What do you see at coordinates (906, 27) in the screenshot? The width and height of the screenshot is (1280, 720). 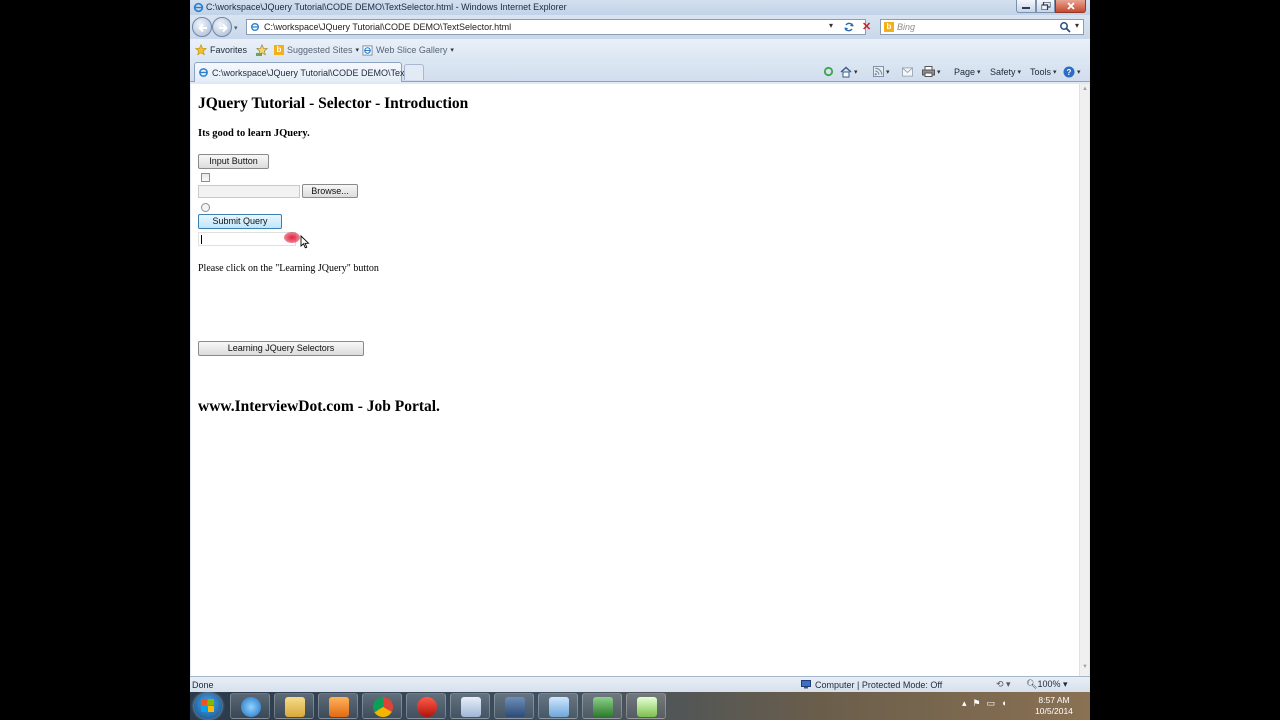 I see `search-input: Bing` at bounding box center [906, 27].